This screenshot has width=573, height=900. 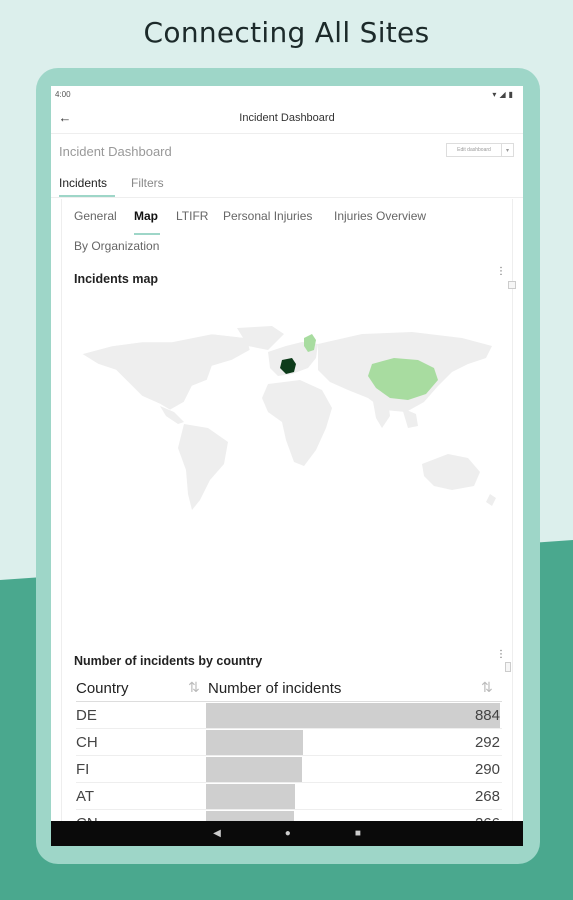 I want to click on nav-recents-icon: ■, so click(x=358, y=833).